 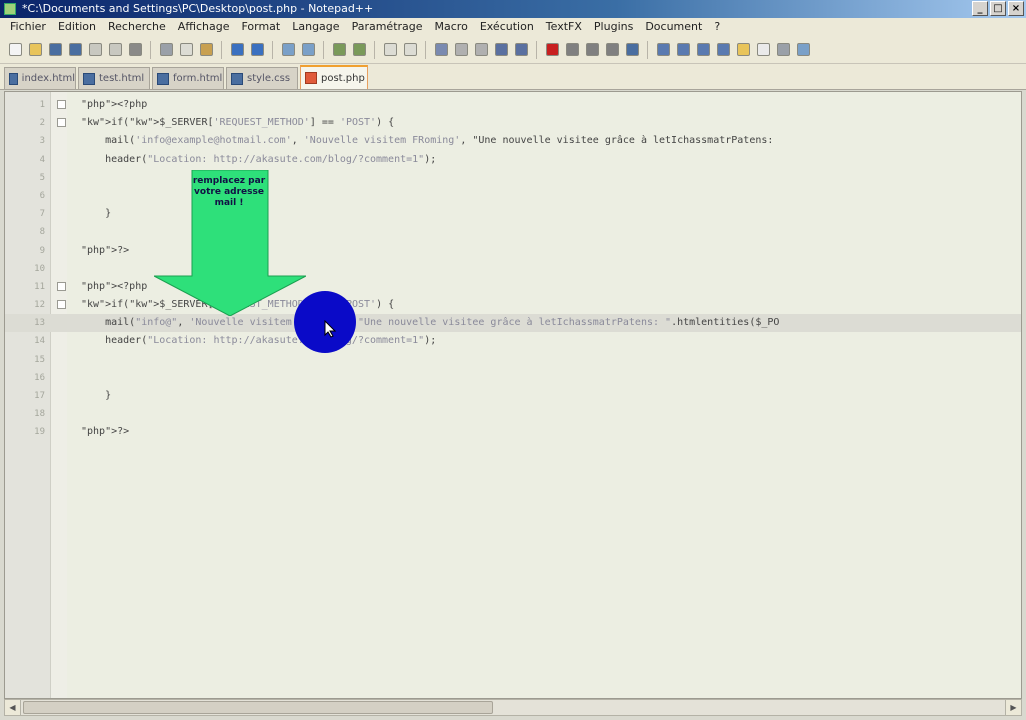 What do you see at coordinates (135, 50) in the screenshot?
I see `print-button` at bounding box center [135, 50].